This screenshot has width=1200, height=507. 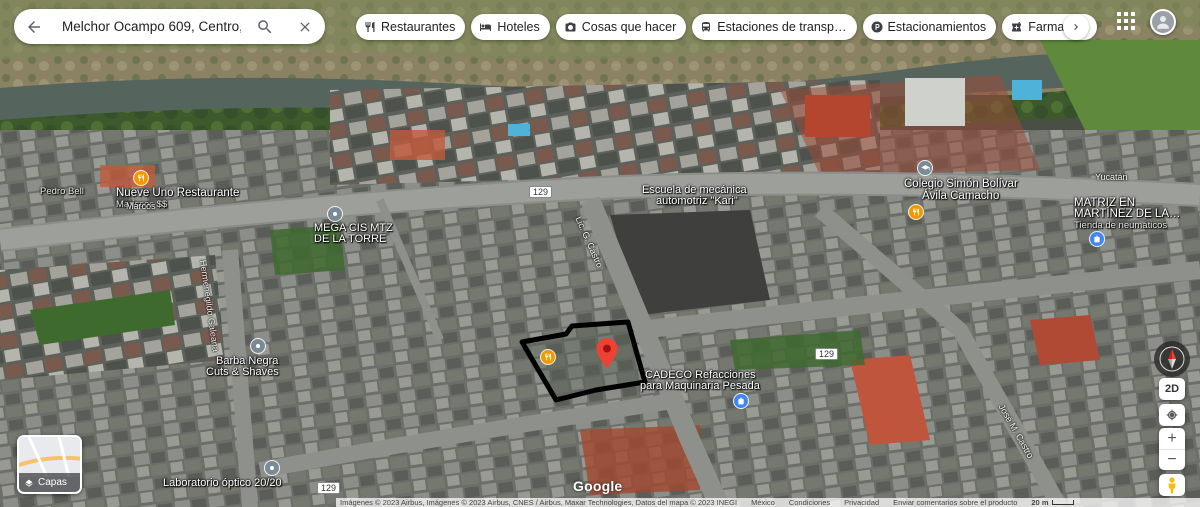 What do you see at coordinates (629, 27) in the screenshot?
I see `chip-label: Cosas que hacer` at bounding box center [629, 27].